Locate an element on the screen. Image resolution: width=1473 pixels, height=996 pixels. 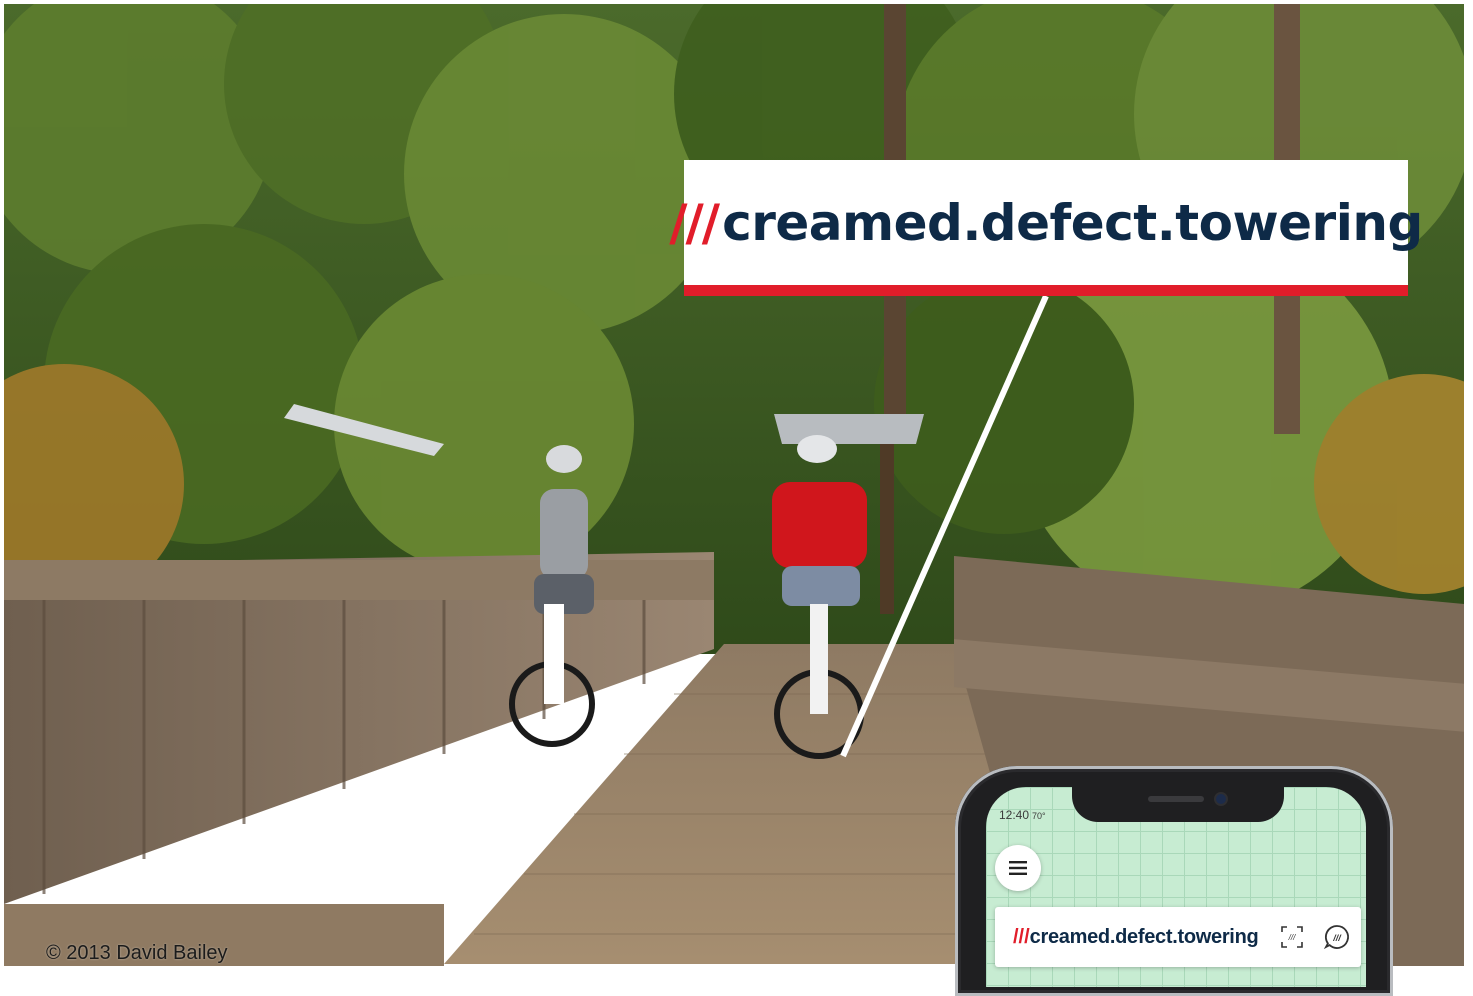
voice-icon: /// is located at coordinates (1337, 937).